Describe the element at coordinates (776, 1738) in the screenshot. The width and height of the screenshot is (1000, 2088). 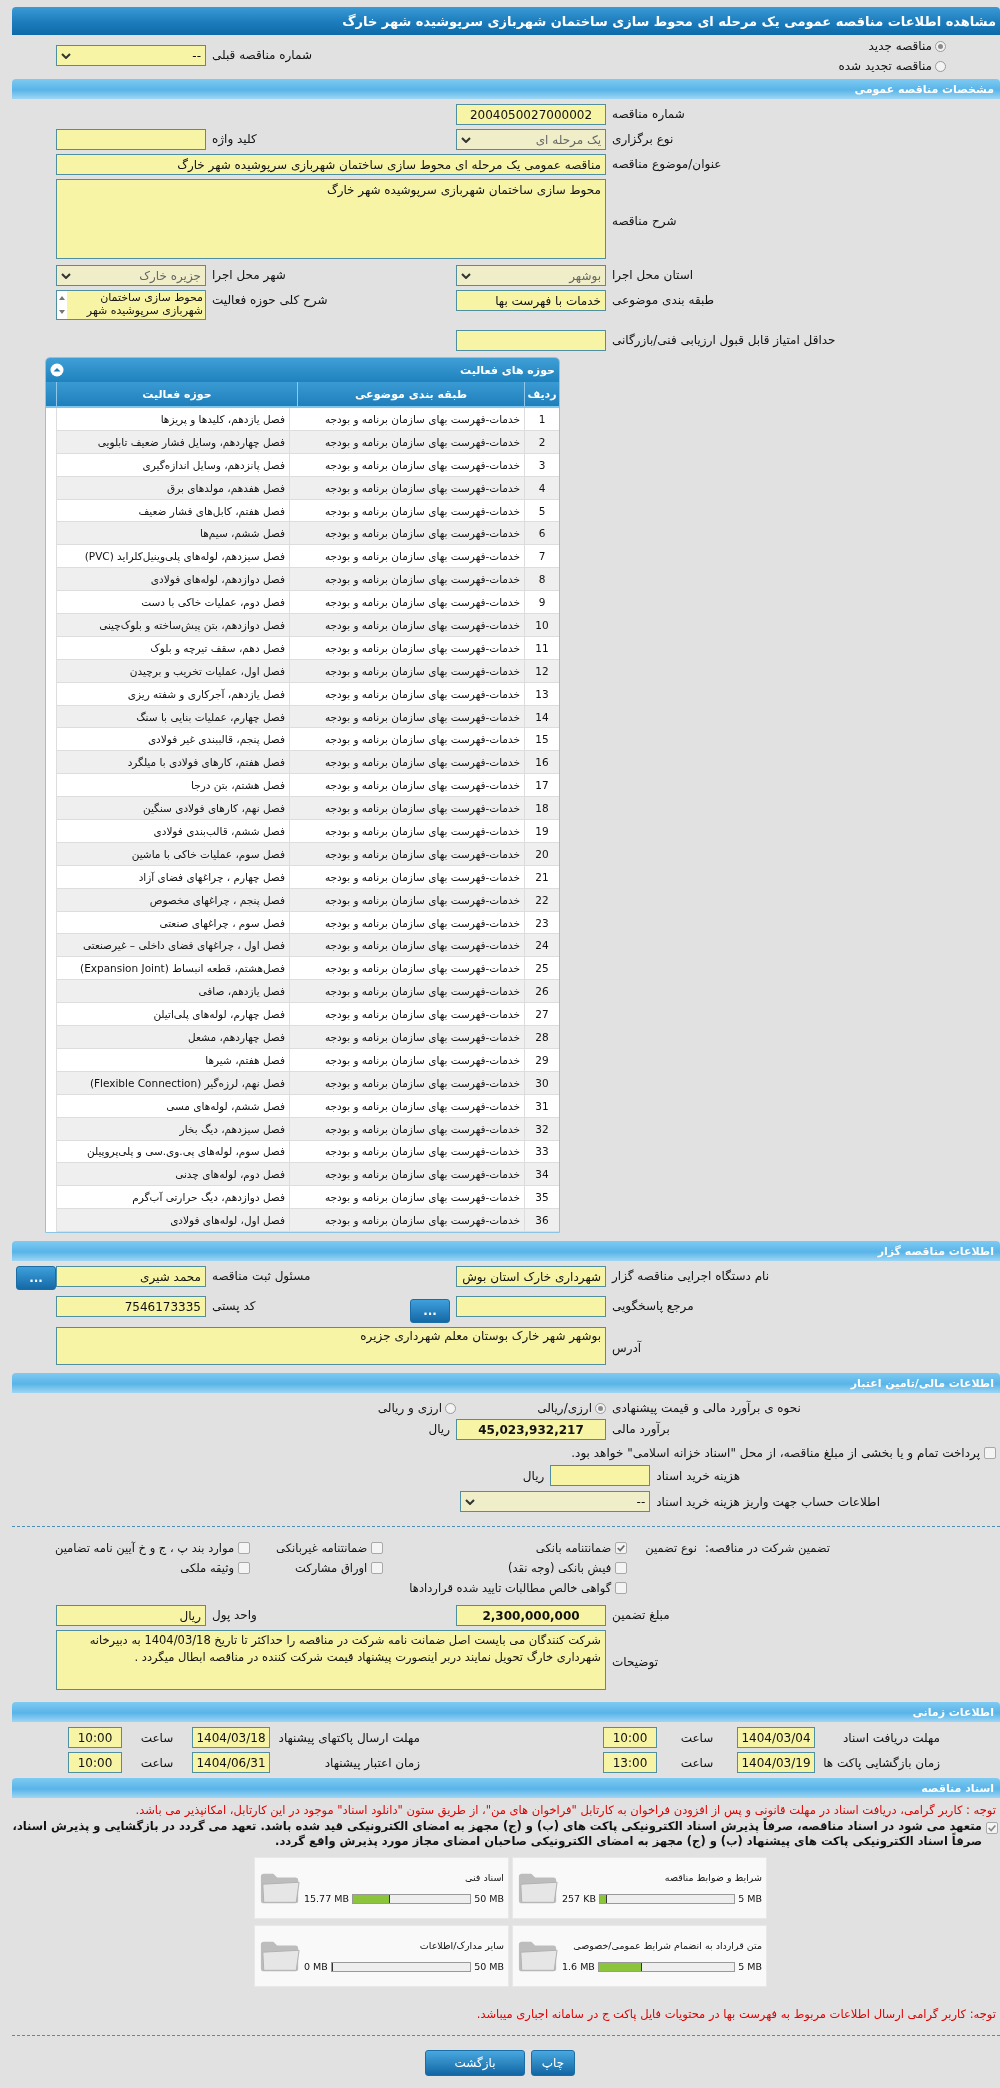
I see `date-field: 1404/03/04` at that location.